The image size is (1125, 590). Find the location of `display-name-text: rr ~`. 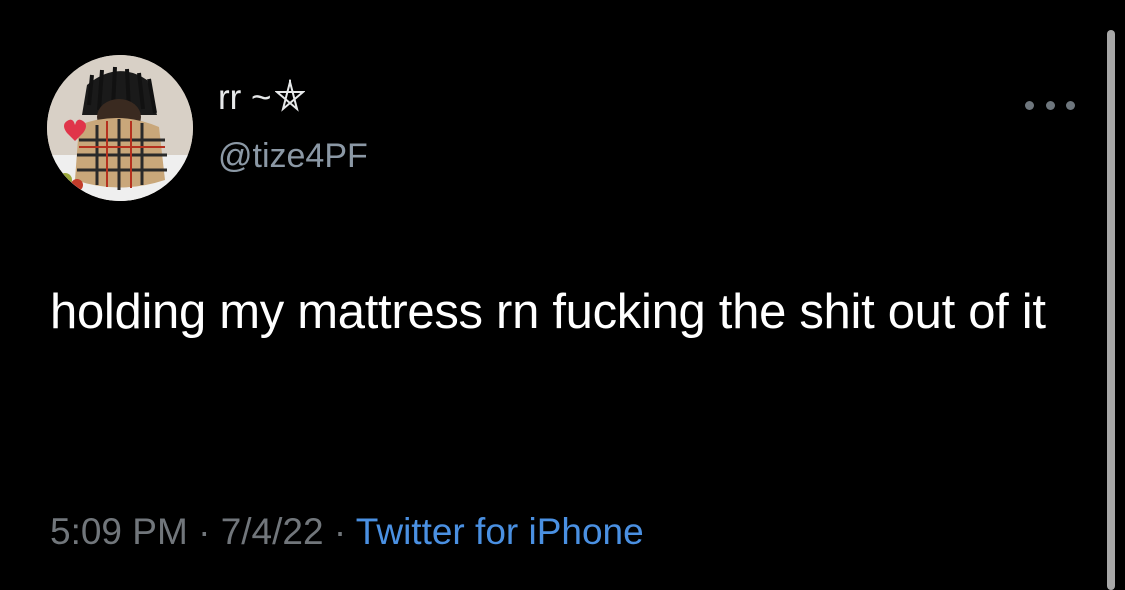

display-name-text: rr ~ is located at coordinates (245, 97).